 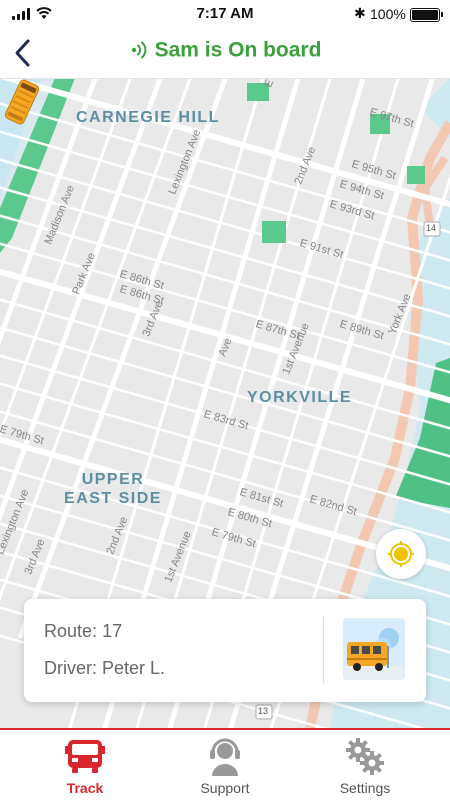 I want to click on route-number: 17, so click(x=112, y=631).